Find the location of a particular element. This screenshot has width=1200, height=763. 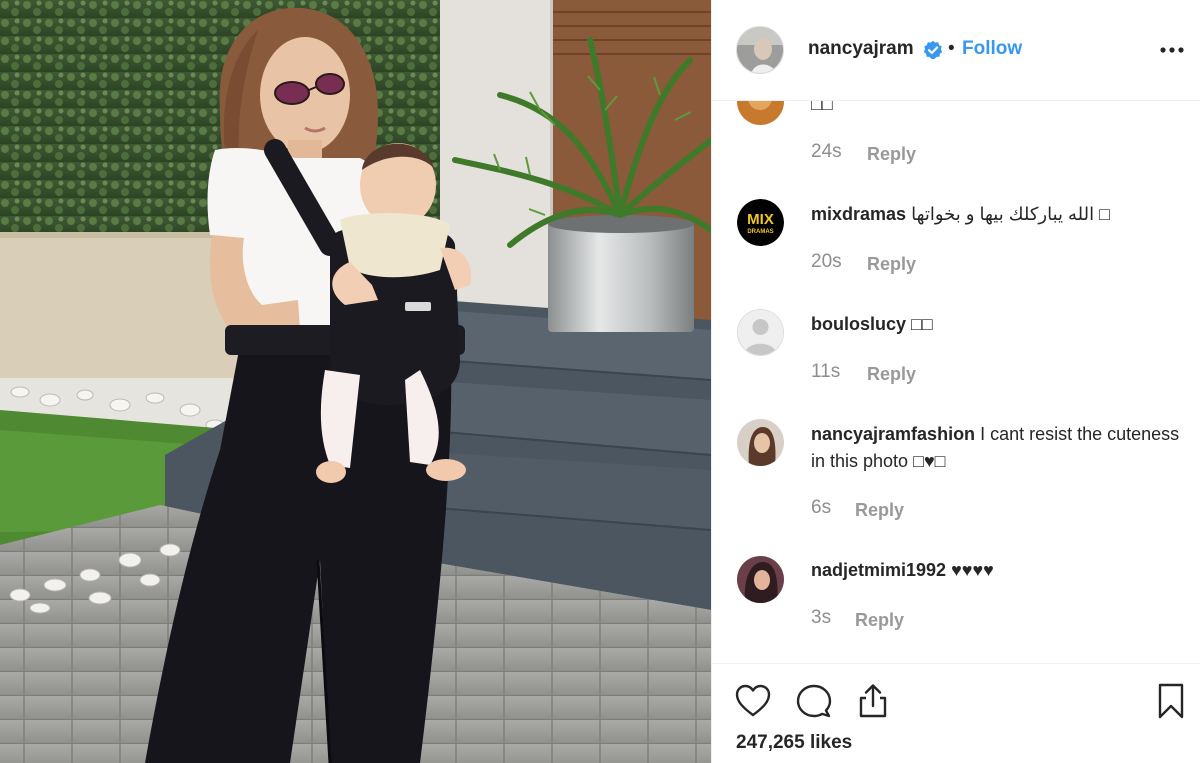

comment-username: bouloslucy is located at coordinates (858, 324).